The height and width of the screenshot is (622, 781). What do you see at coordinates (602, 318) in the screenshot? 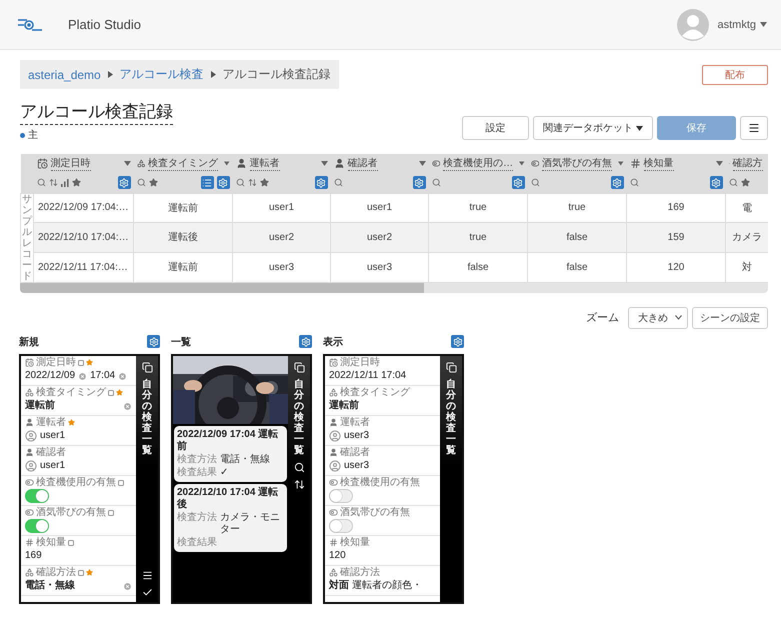
I see `zoom-label: ズーム` at bounding box center [602, 318].